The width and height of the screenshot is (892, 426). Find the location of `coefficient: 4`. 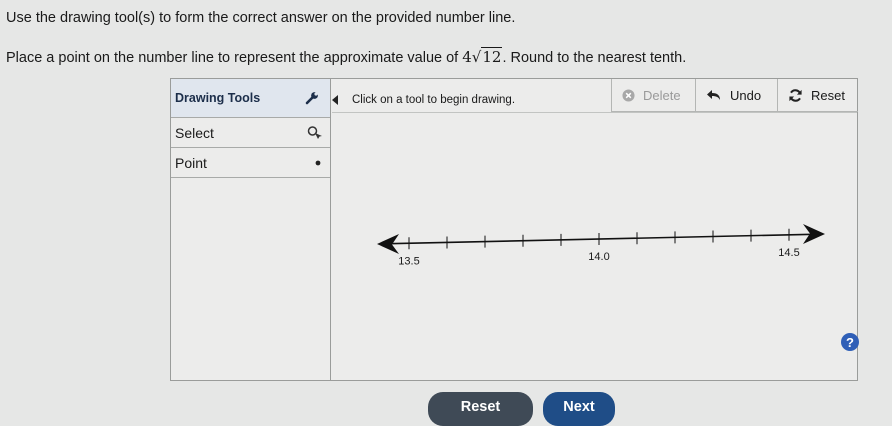

coefficient: 4 is located at coordinates (467, 57).